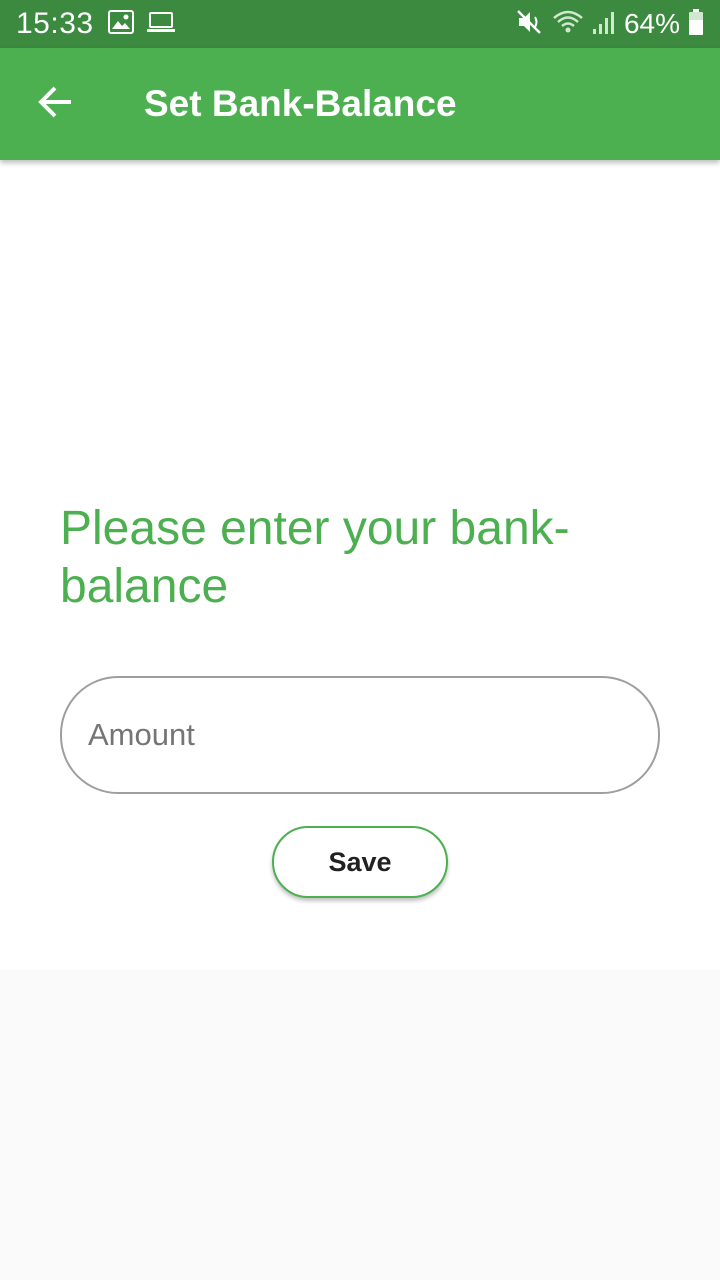 Image resolution: width=720 pixels, height=1280 pixels. I want to click on wifi-icon, so click(568, 24).